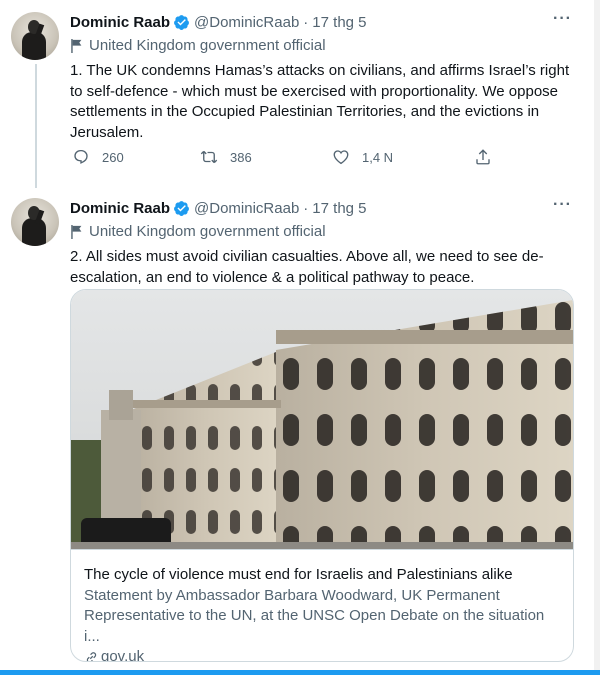 Image resolution: width=600 pixels, height=675 pixels. Describe the element at coordinates (226, 157) in the screenshot. I see `retweet-button: 386` at that location.